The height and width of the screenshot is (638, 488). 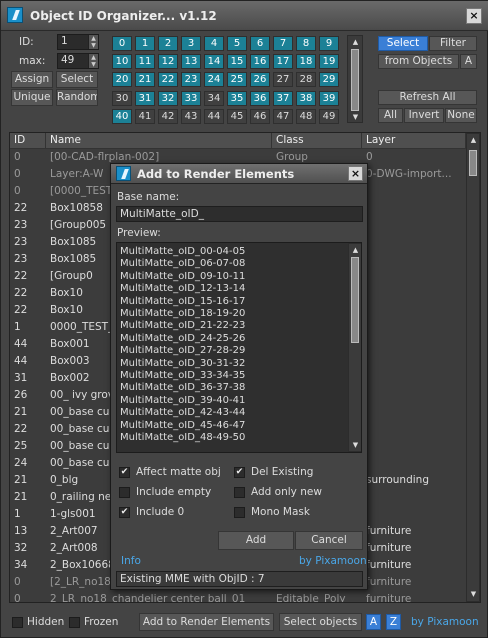 What do you see at coordinates (168, 116) in the screenshot?
I see `id-cell: 42` at bounding box center [168, 116].